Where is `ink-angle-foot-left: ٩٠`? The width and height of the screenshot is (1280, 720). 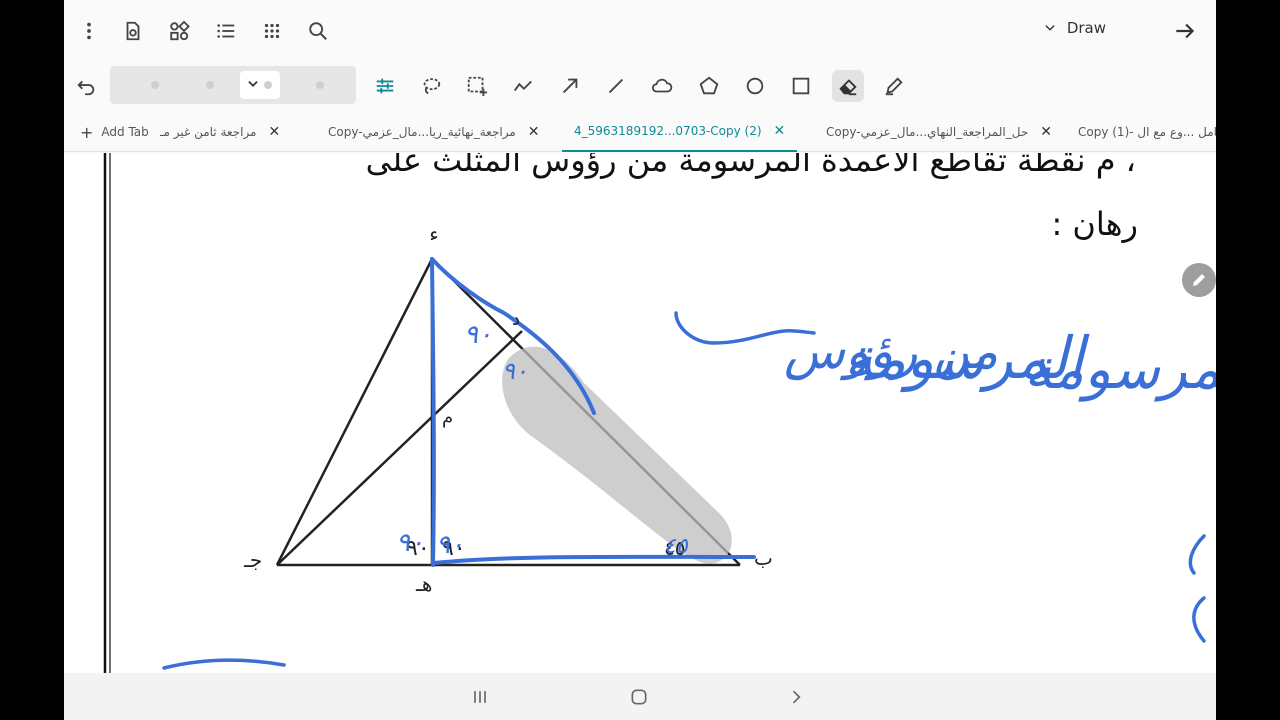
ink-angle-foot-left: ٩٠ is located at coordinates (410, 543).